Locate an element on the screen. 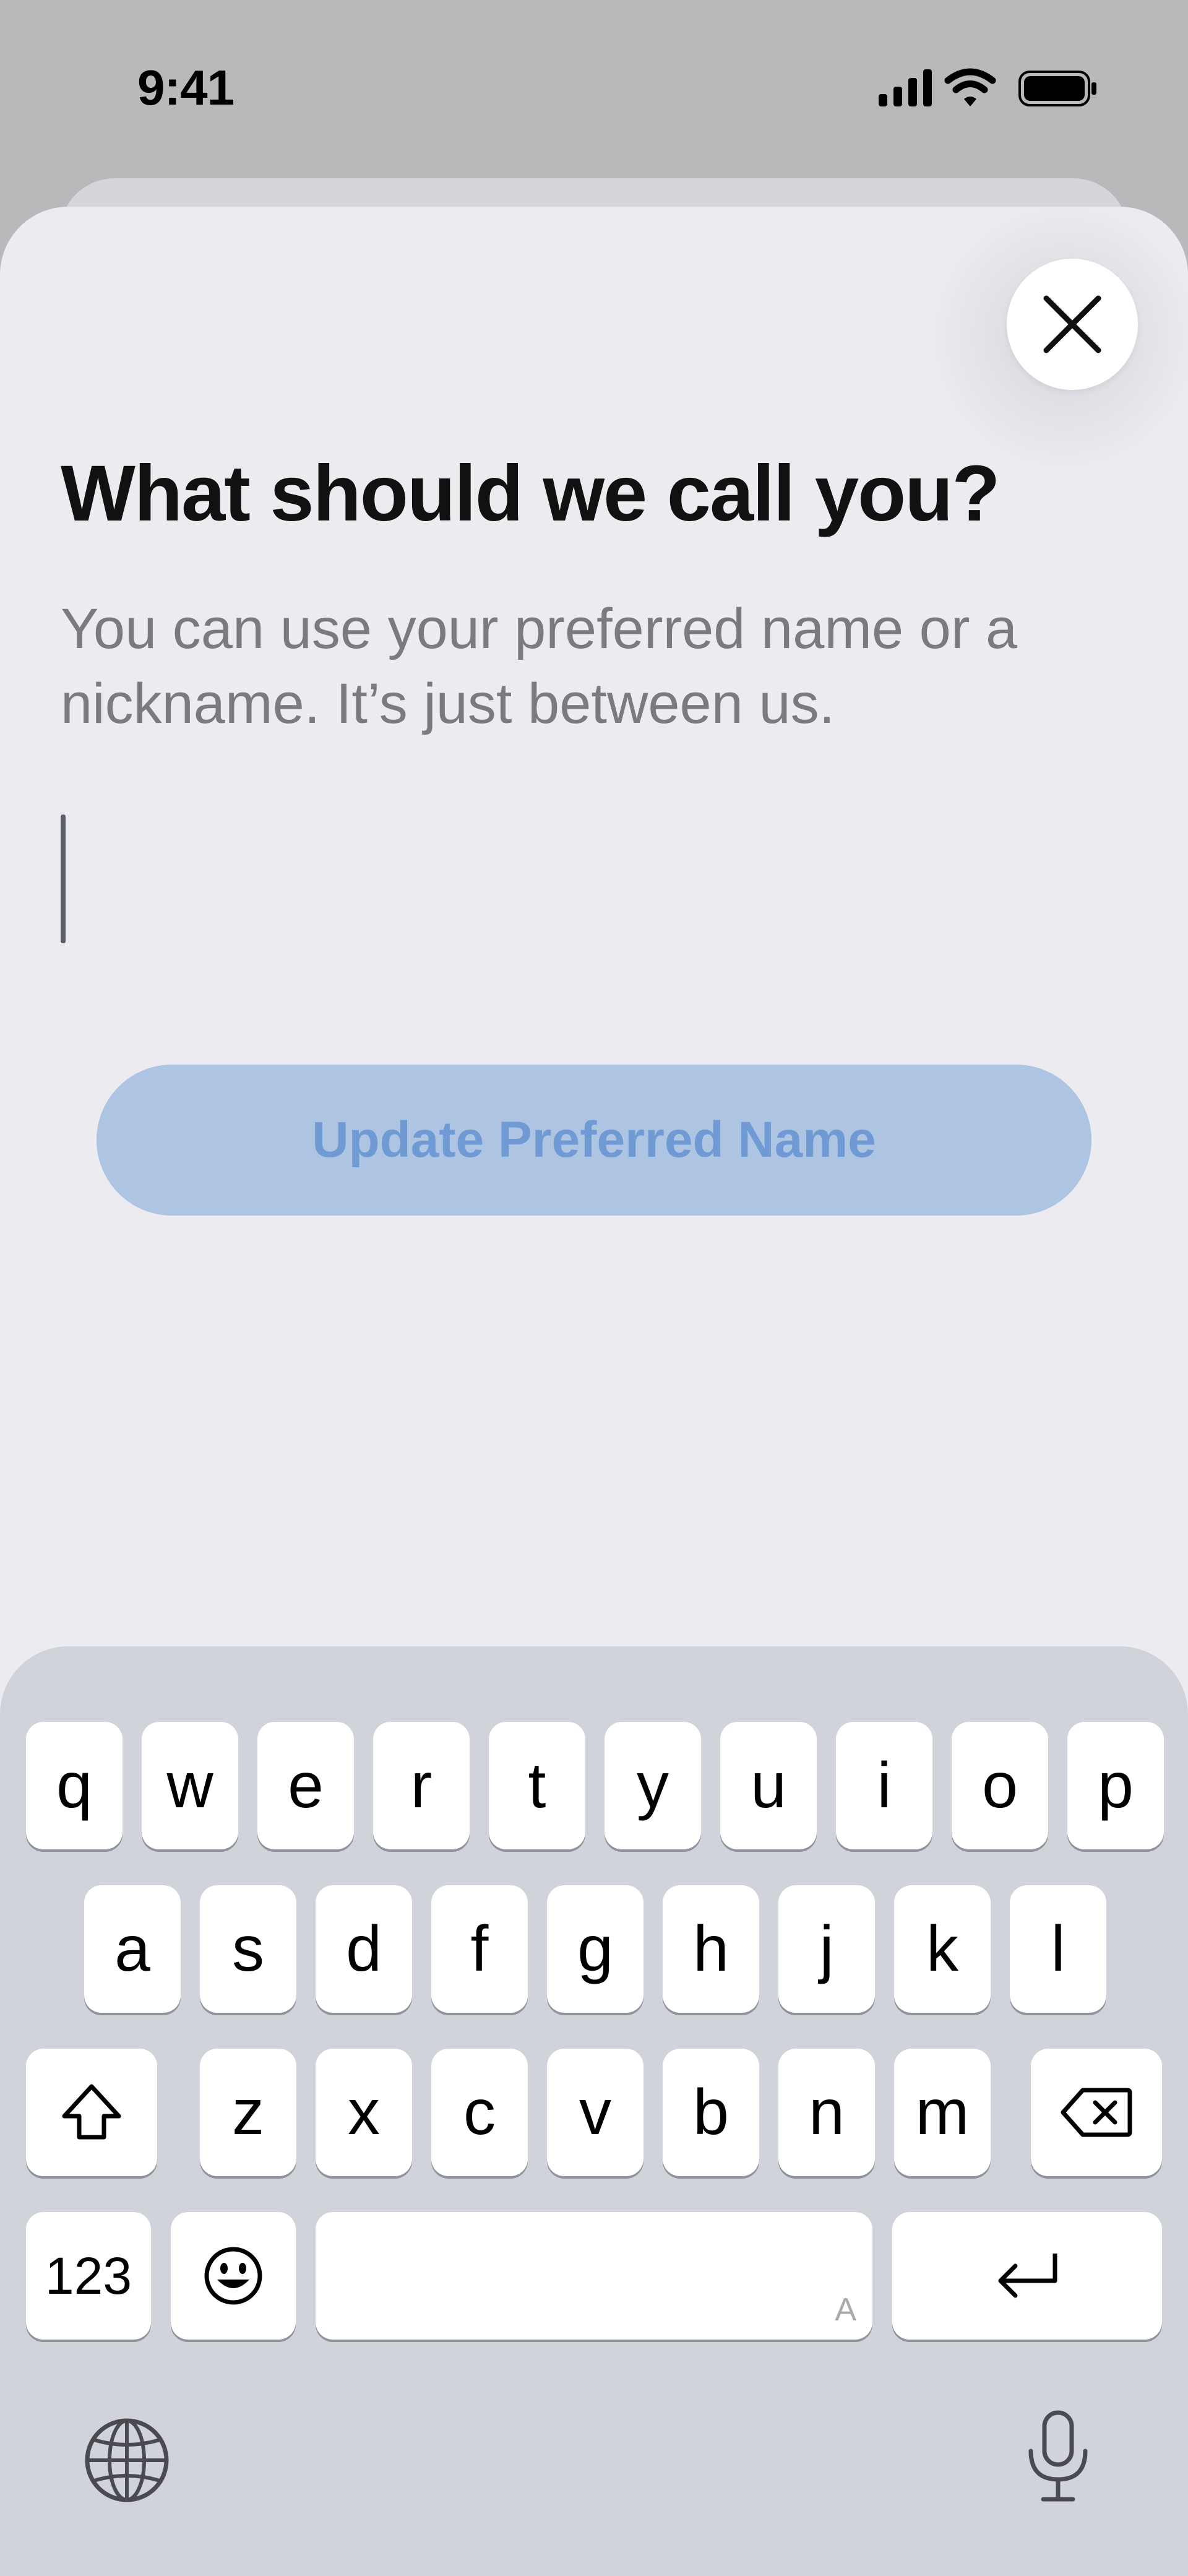 The image size is (1188, 2576). key-i: i is located at coordinates (884, 1785).